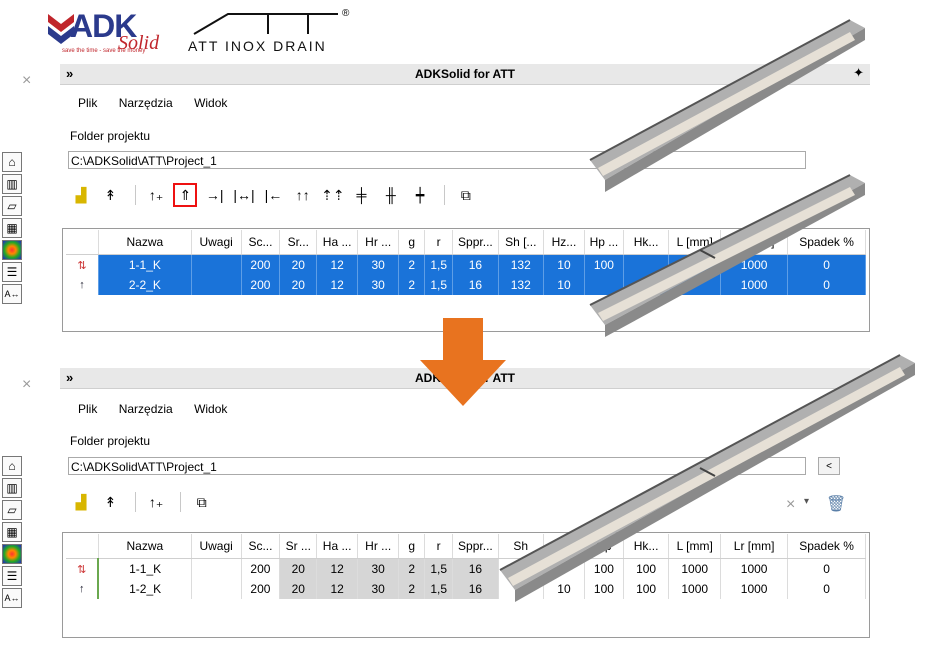 This screenshot has width=927, height=660. Describe the element at coordinates (361, 195) in the screenshot. I see `split-icon: ╪` at that location.